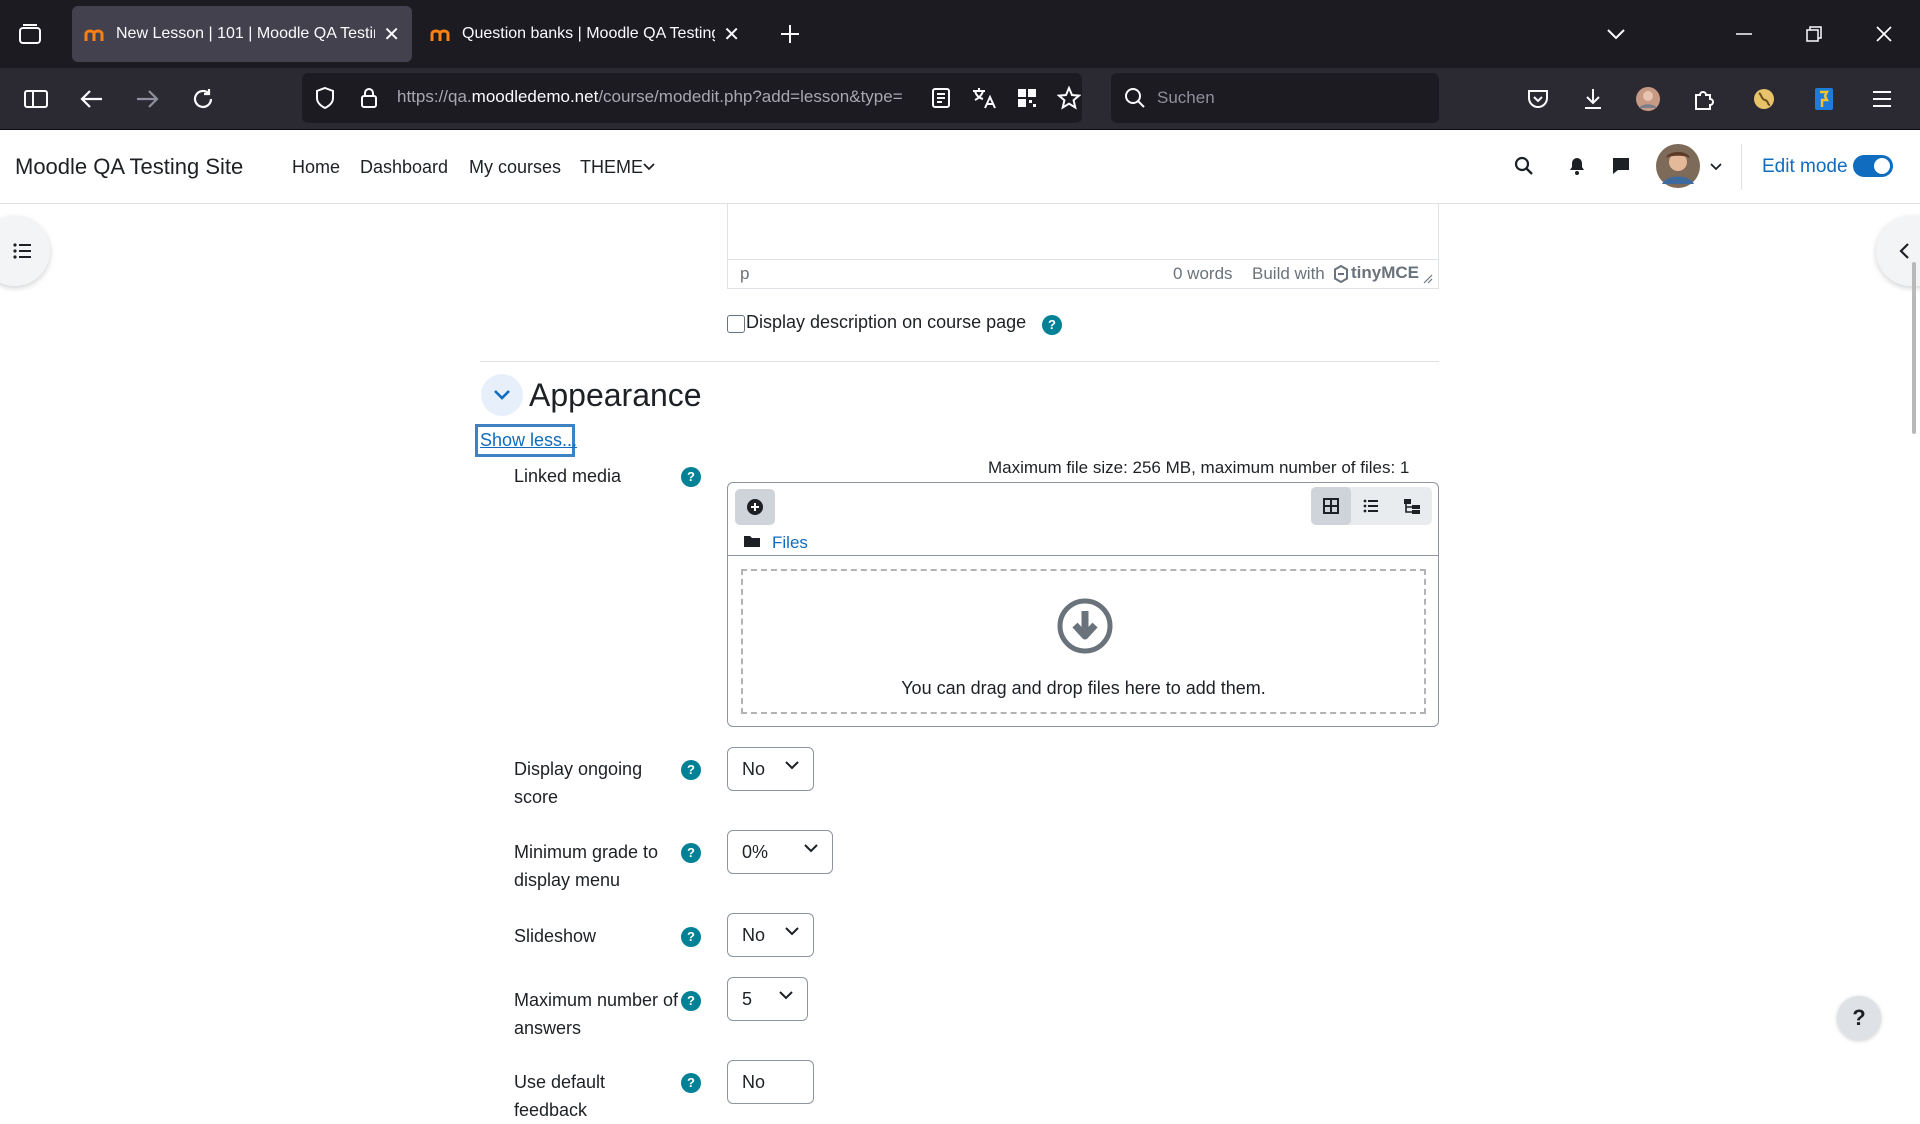 This screenshot has height=1124, width=1920. What do you see at coordinates (770, 1082) in the screenshot?
I see `default-feedback-select: No` at bounding box center [770, 1082].